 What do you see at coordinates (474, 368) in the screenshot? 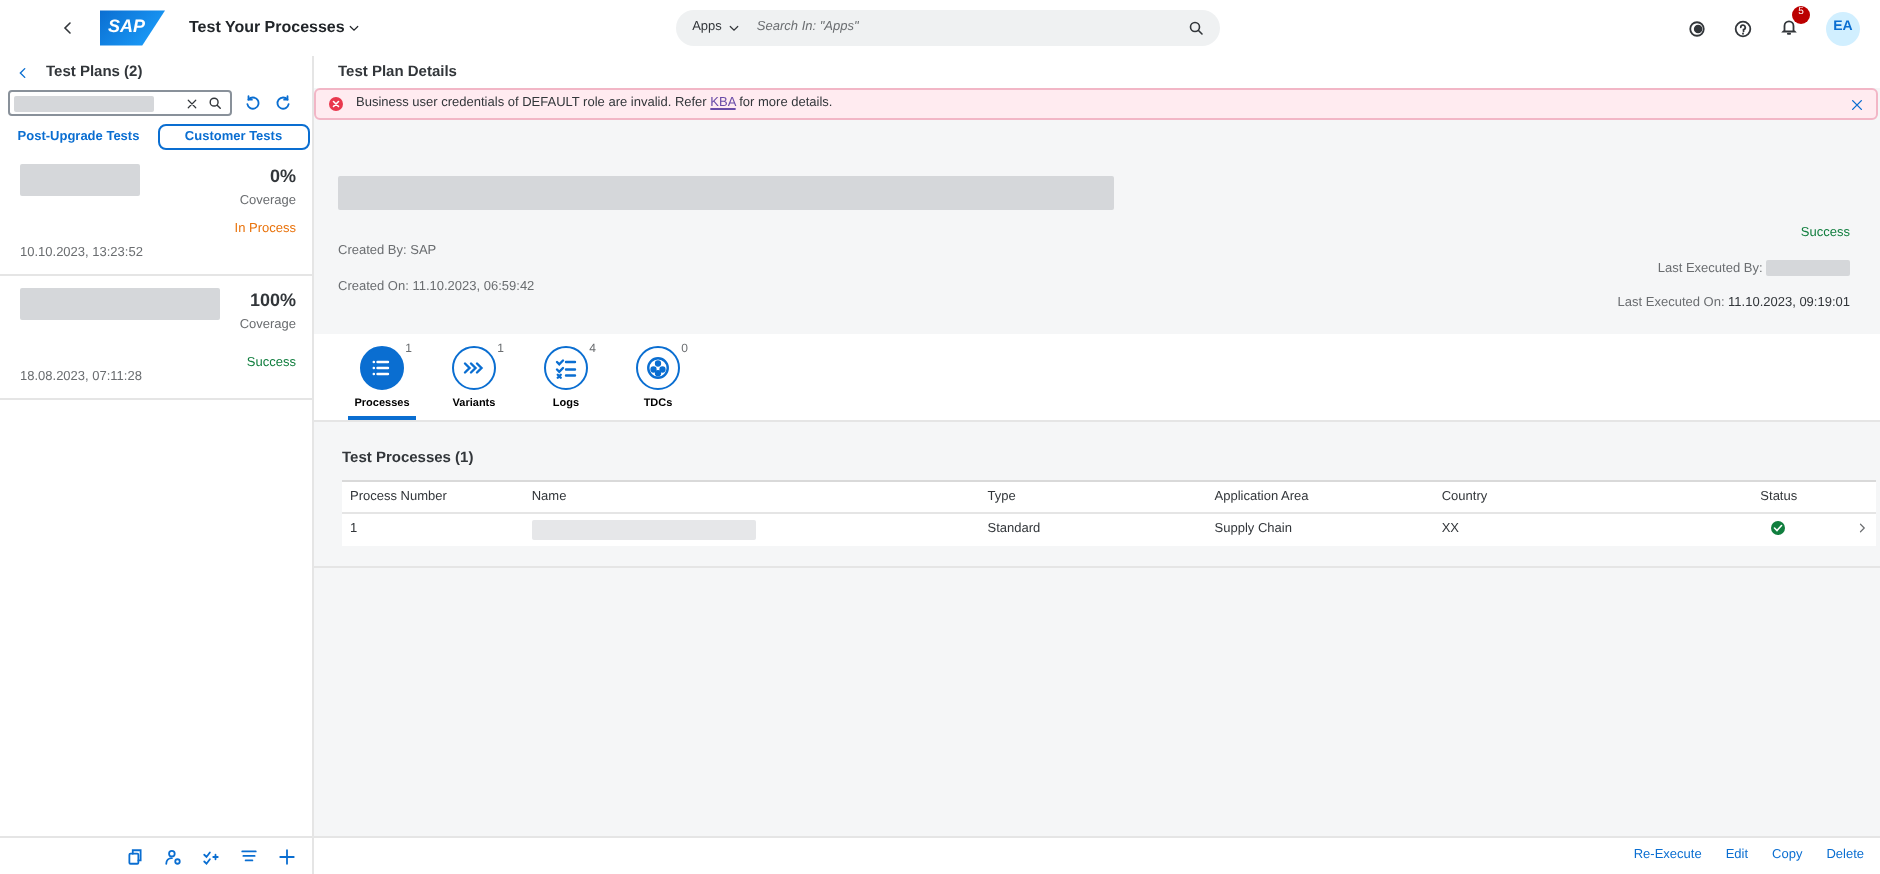
I see `chevrons-icon` at bounding box center [474, 368].